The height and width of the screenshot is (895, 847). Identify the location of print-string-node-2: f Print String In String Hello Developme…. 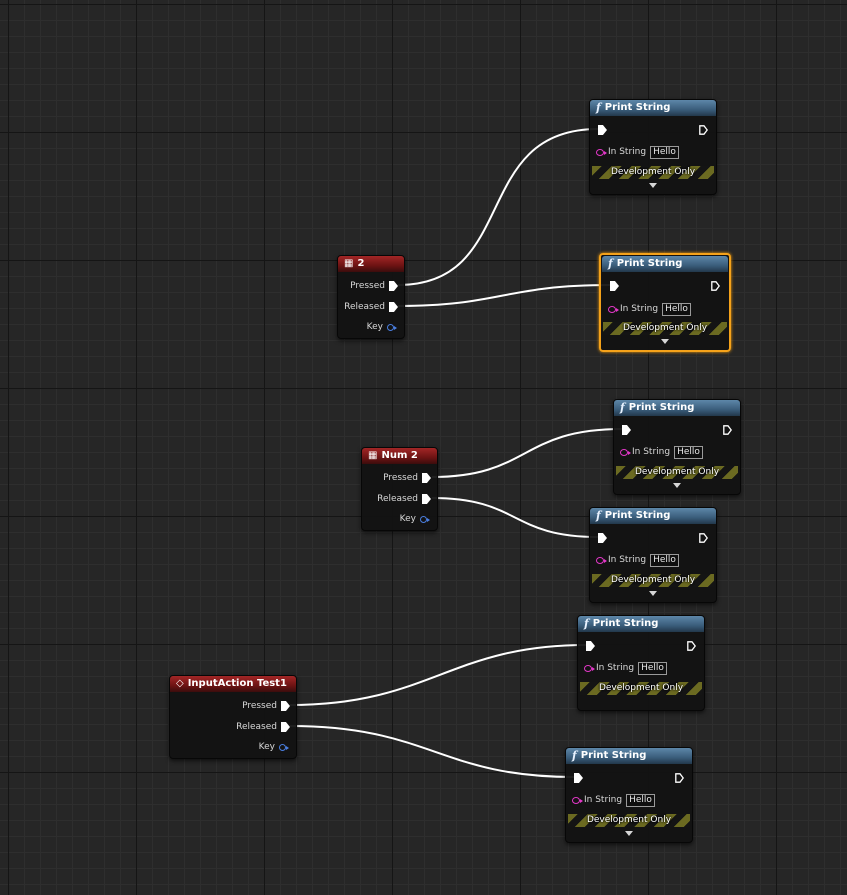
(665, 302).